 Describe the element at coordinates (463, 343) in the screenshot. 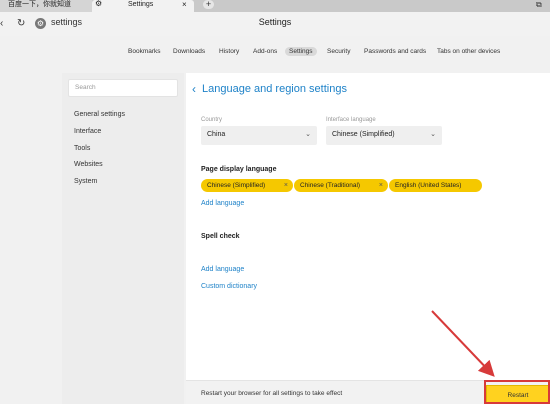

I see `arrow-annotation` at that location.